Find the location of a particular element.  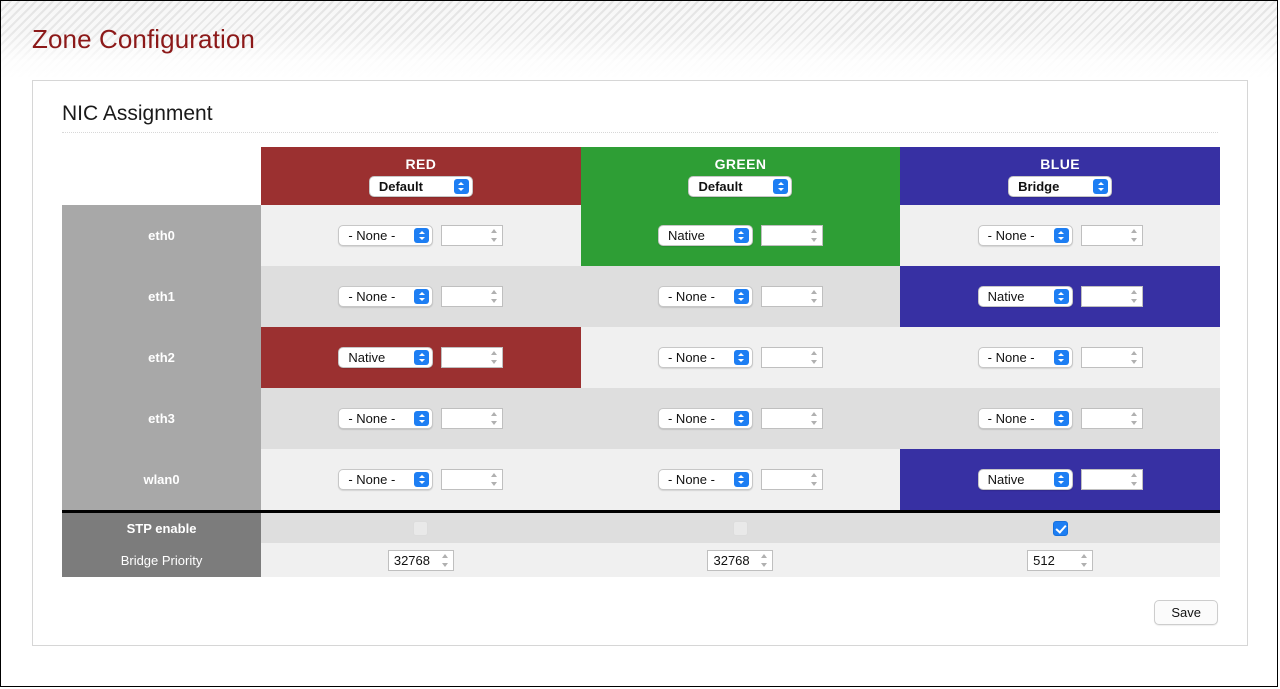

vlan-input-eth0-red is located at coordinates (472, 235).